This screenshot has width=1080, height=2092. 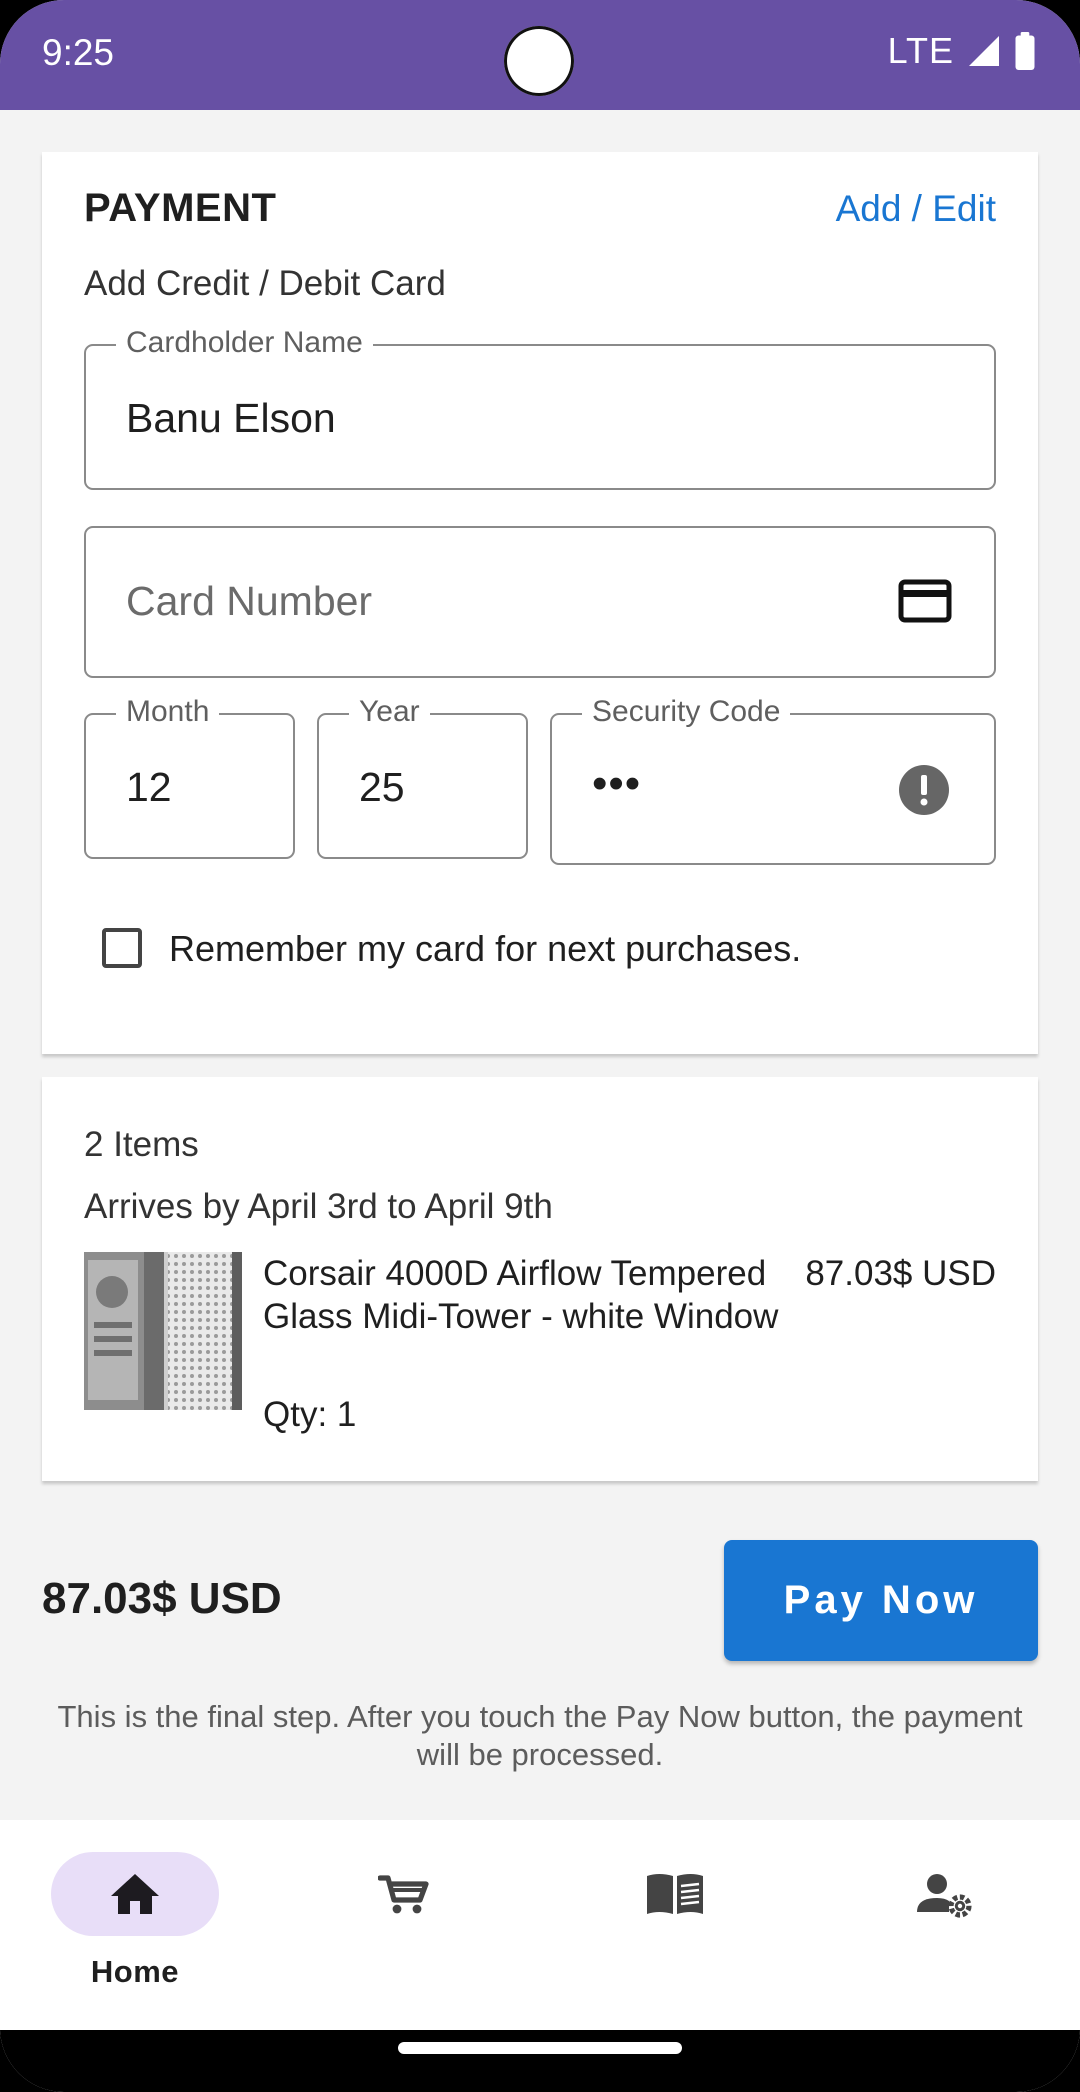 I want to click on gesture-navigation-area, so click(x=540, y=2061).